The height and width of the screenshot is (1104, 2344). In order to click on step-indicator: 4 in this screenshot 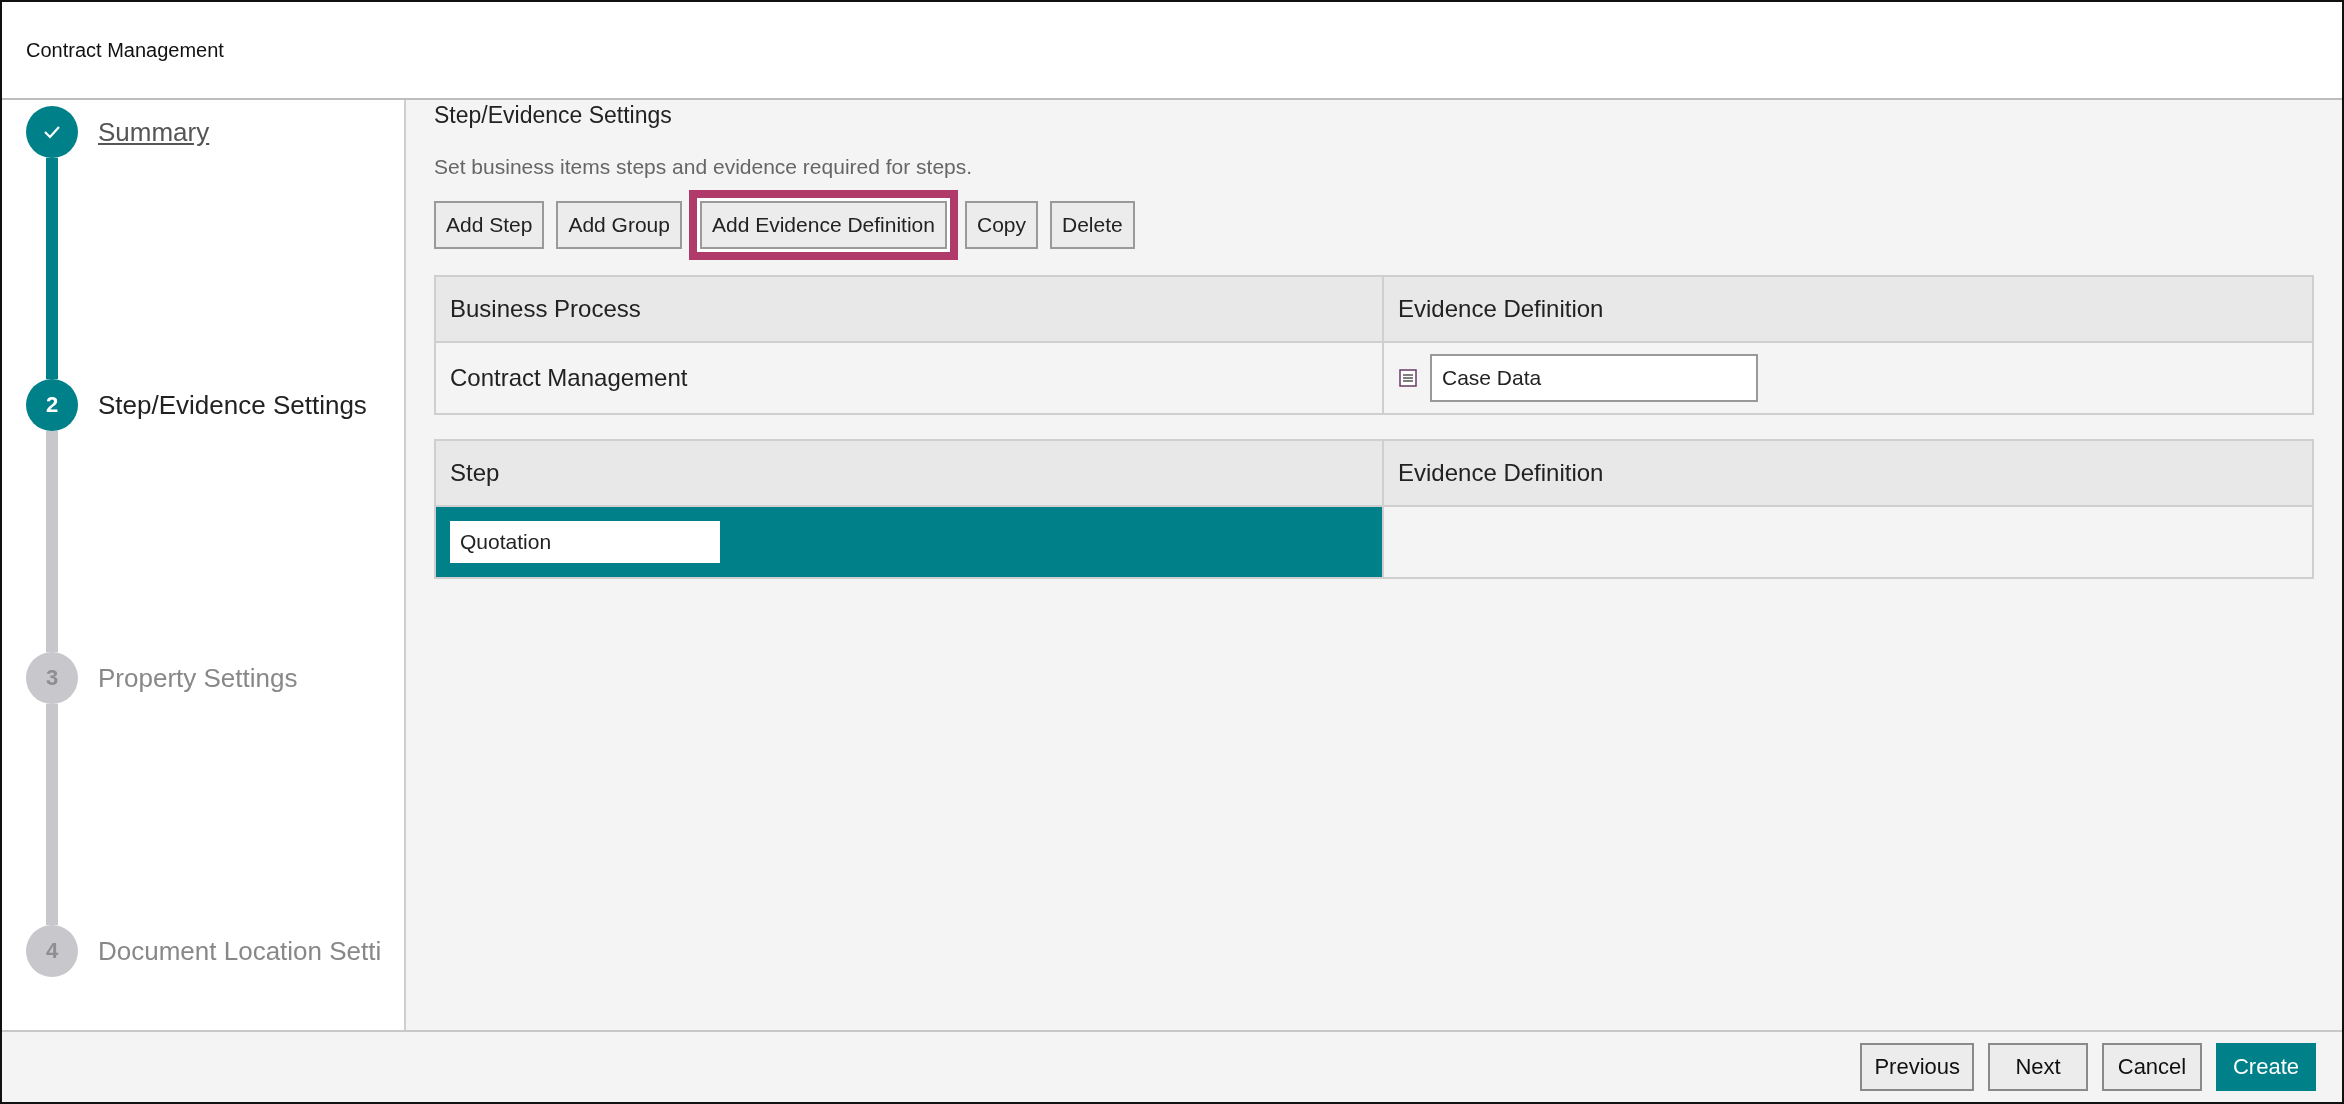, I will do `click(52, 951)`.